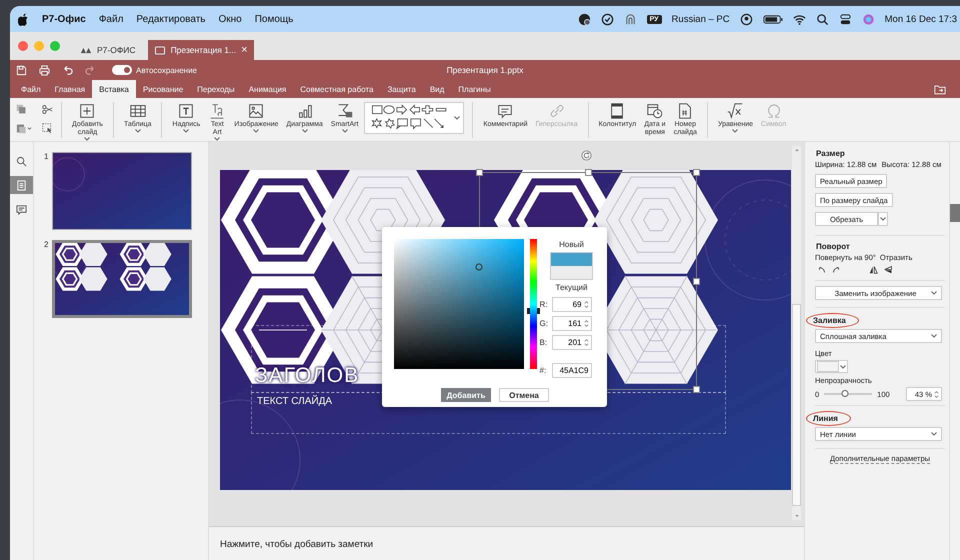 The height and width of the screenshot is (560, 960). I want to click on ribbon-tab: Плагины, so click(474, 89).